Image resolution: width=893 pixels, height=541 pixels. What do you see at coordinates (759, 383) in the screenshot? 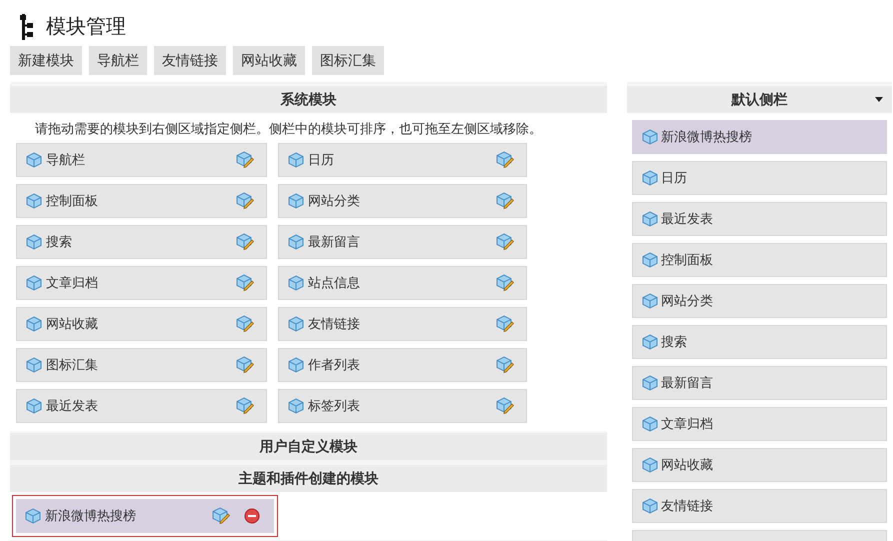
I see `sidebar-module-item: 最新留言` at bounding box center [759, 383].